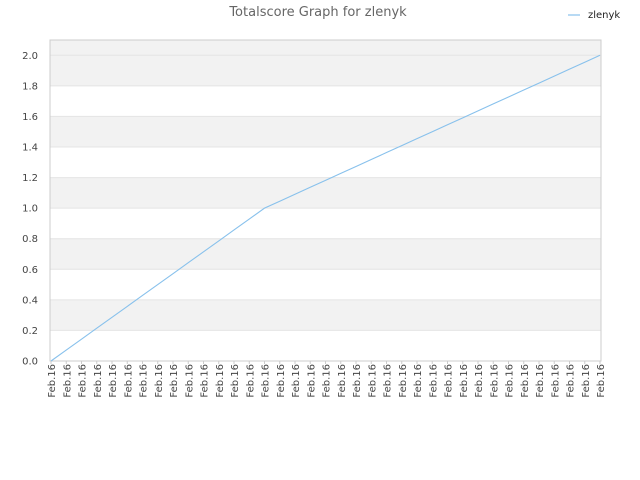 The image size is (640, 480). I want to click on y-tick-label: 1.4, so click(30, 148).